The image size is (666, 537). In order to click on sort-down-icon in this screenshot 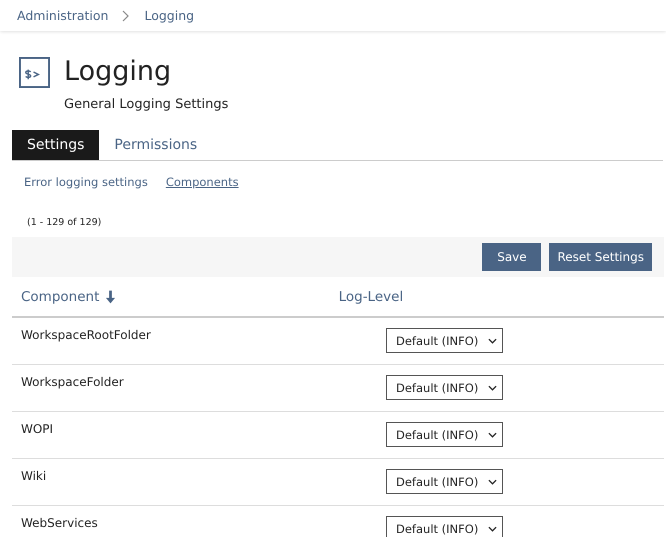, I will do `click(110, 297)`.